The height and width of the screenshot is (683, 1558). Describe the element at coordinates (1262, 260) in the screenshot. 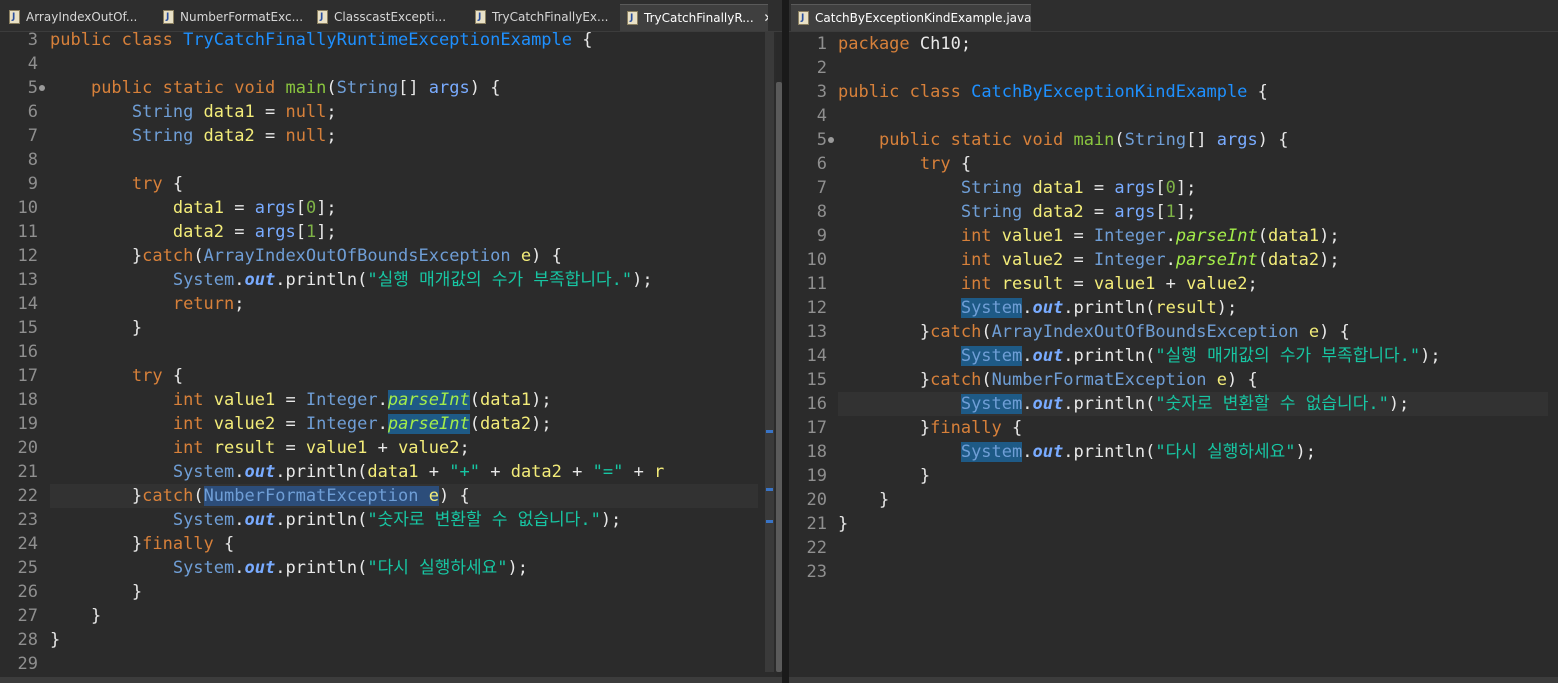

I see `code-token: (` at that location.